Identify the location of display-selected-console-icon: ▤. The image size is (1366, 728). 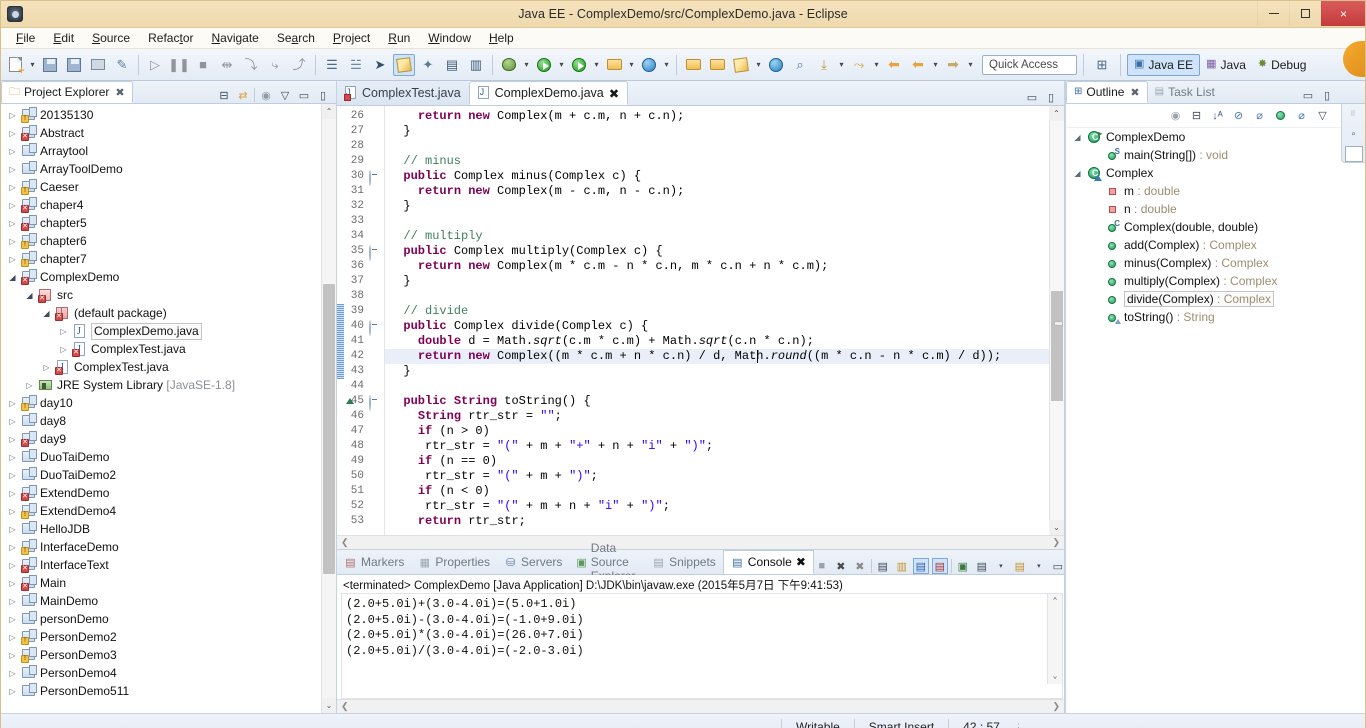
(982, 566).